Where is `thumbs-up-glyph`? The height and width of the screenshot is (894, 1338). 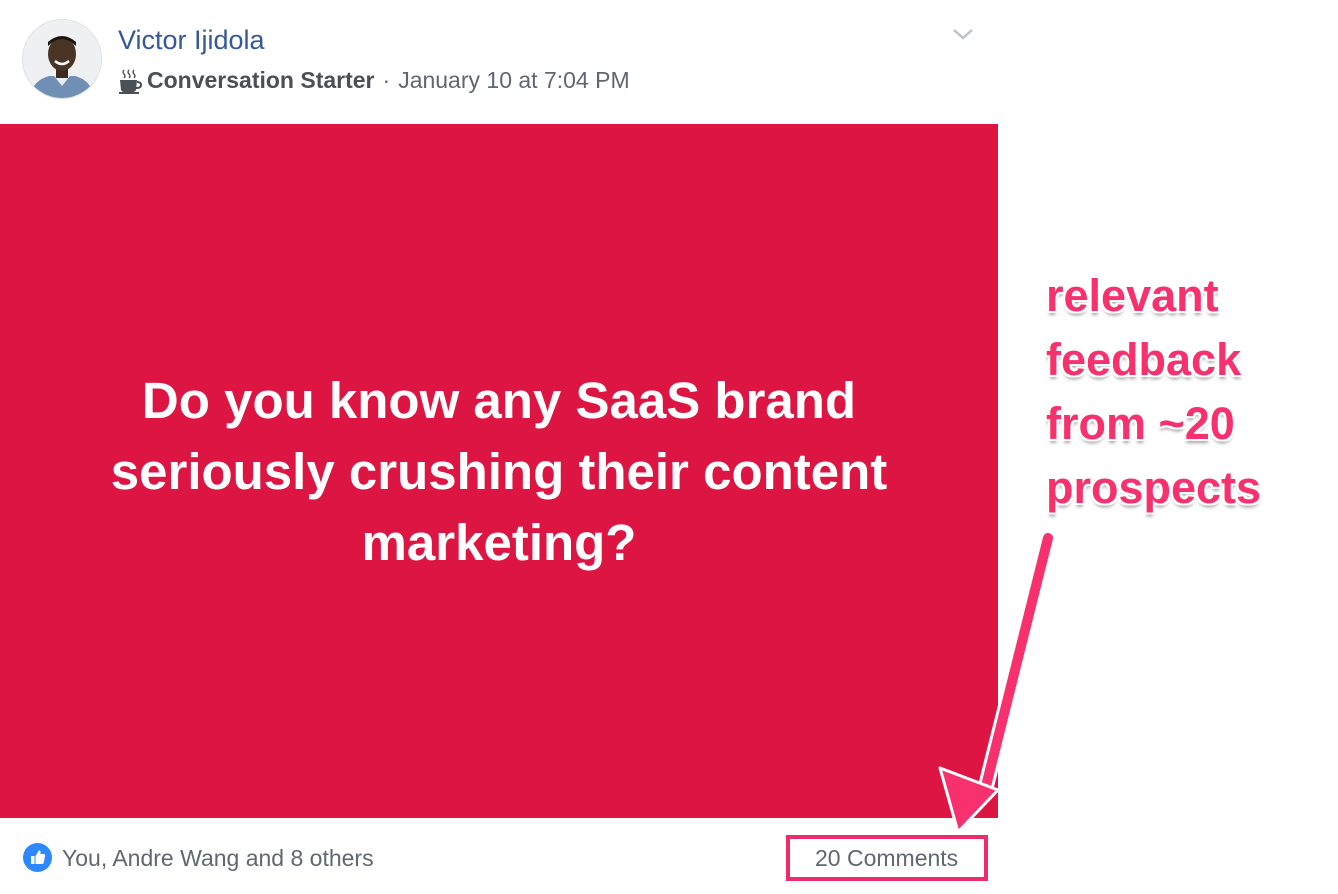 thumbs-up-glyph is located at coordinates (38, 857).